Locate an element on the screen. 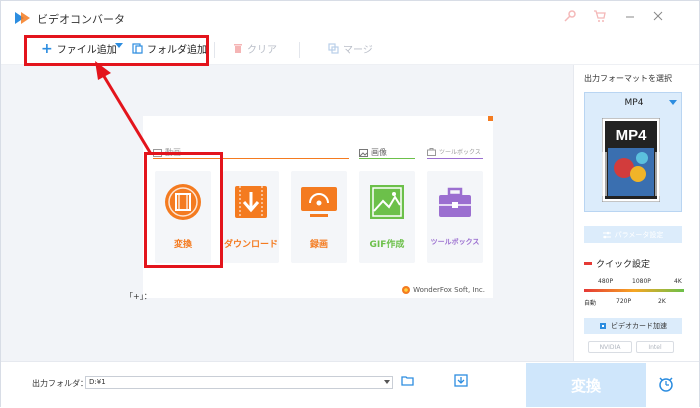 This screenshot has width=700, height=408. quick-settings-icon is located at coordinates (588, 263).